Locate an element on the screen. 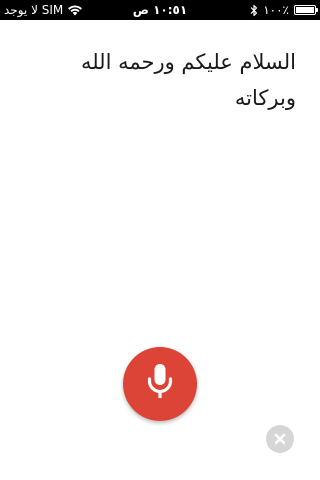 The width and height of the screenshot is (320, 480). status-right: ١٠٠٪ is located at coordinates (284, 10).